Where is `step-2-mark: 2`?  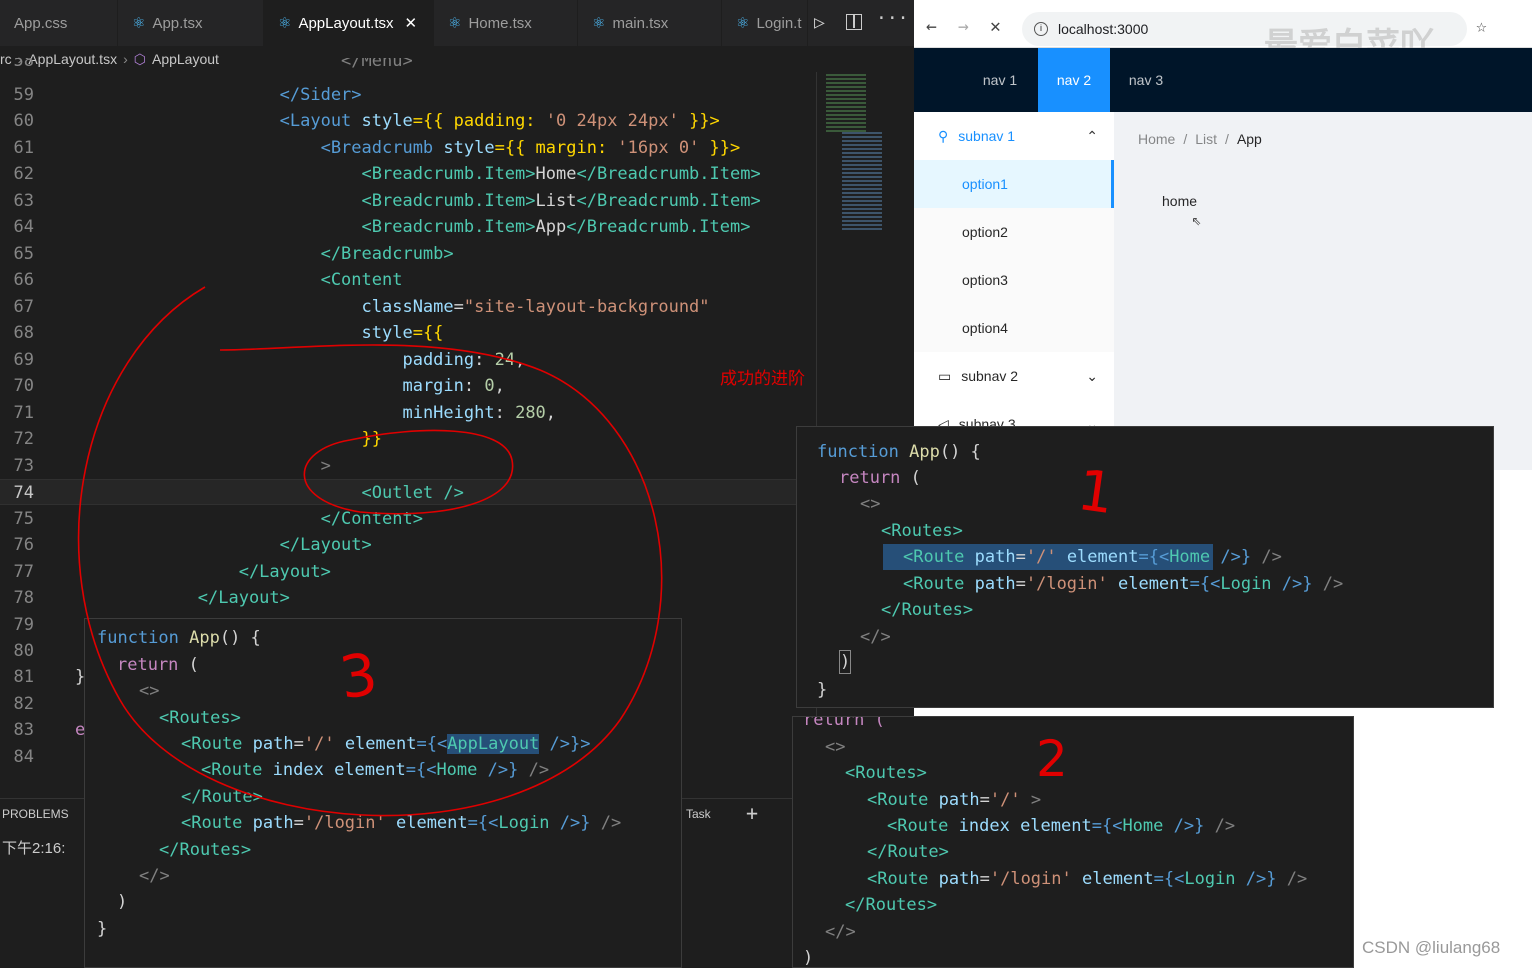 step-2-mark: 2 is located at coordinates (1052, 759).